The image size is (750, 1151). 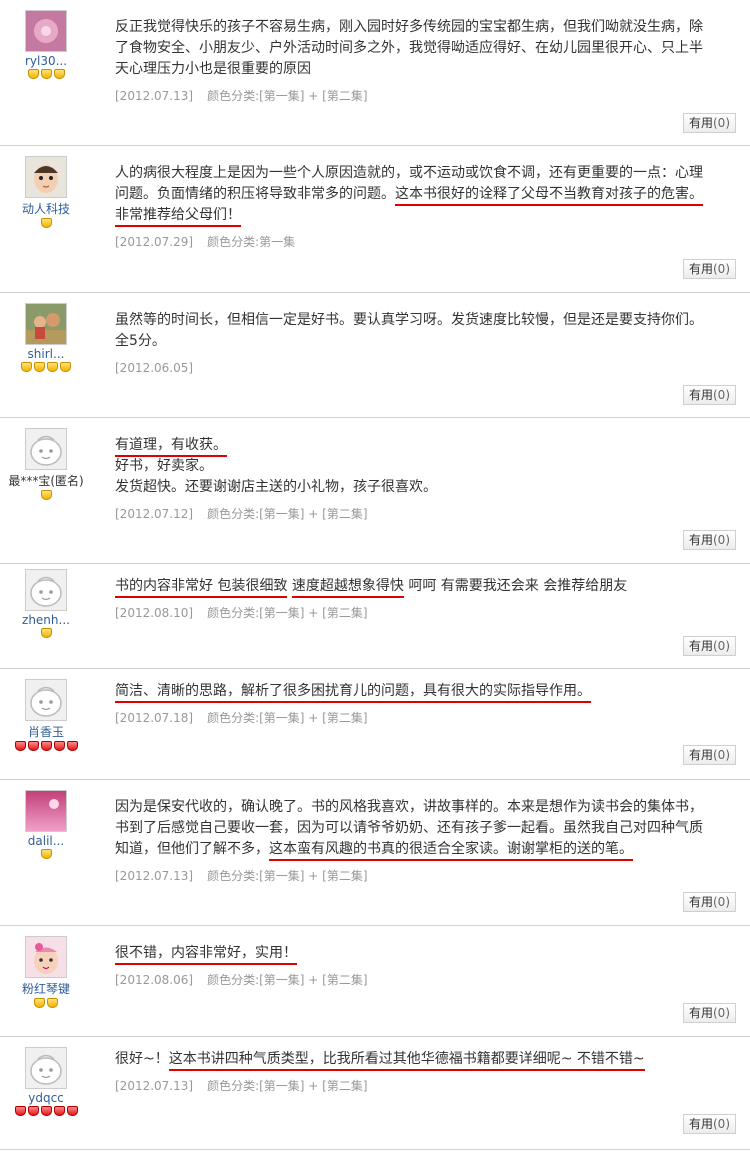 I want to click on color-category-value: 第一集, so click(x=277, y=242).